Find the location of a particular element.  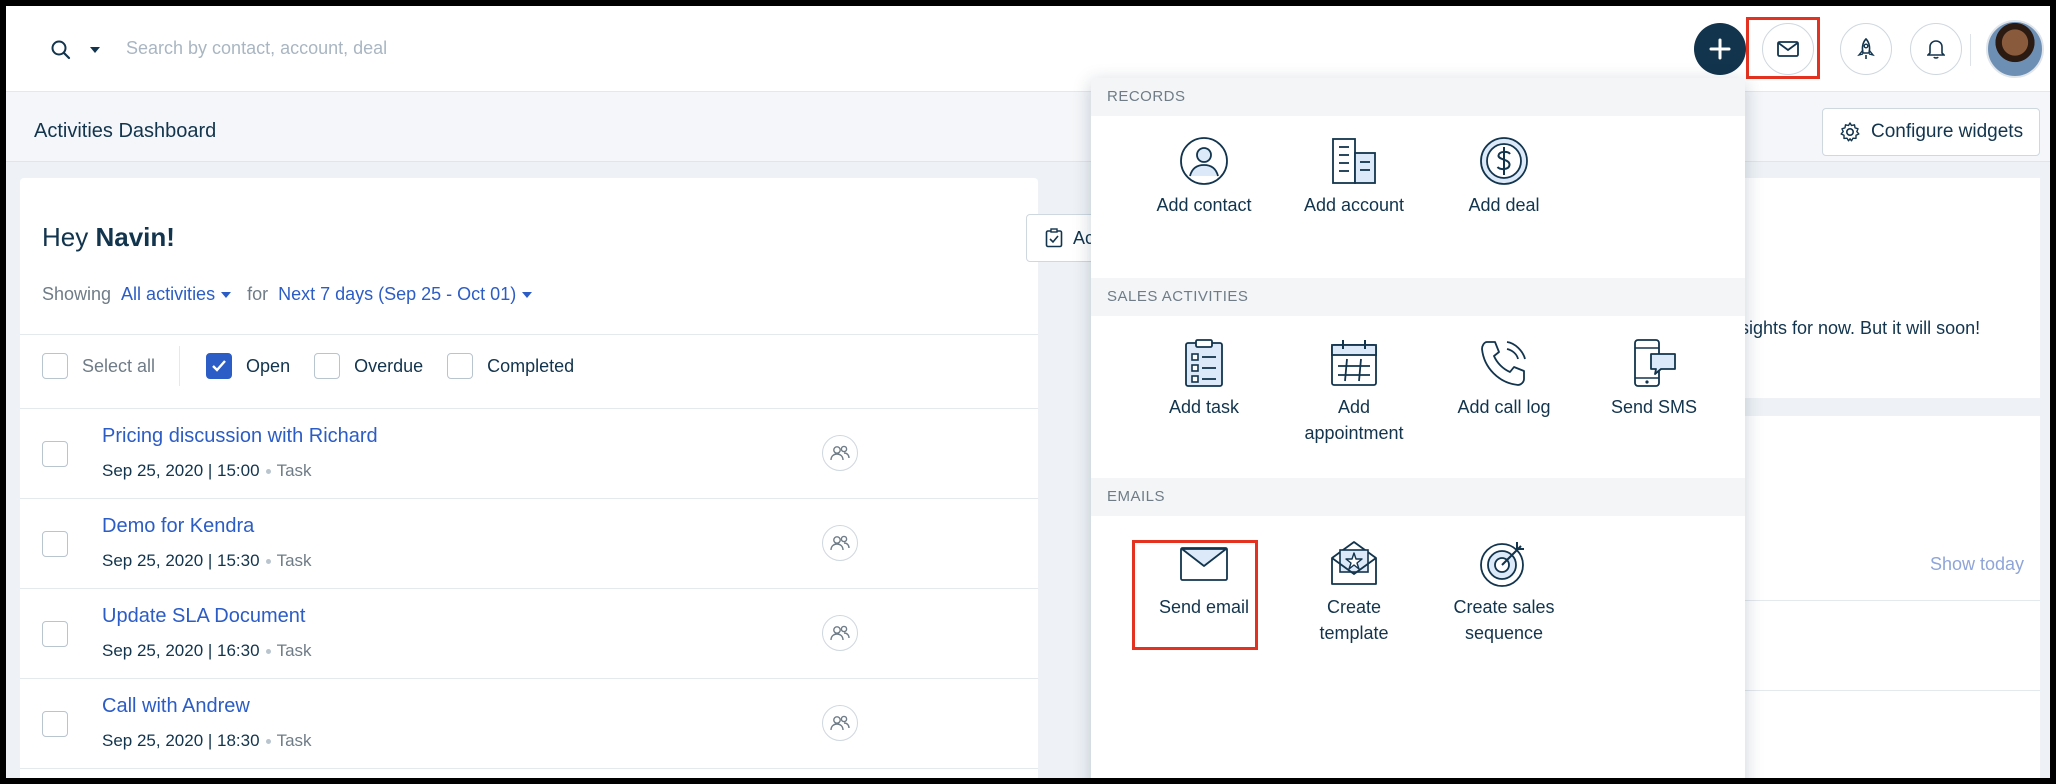

select-all: Select all is located at coordinates (98, 366).